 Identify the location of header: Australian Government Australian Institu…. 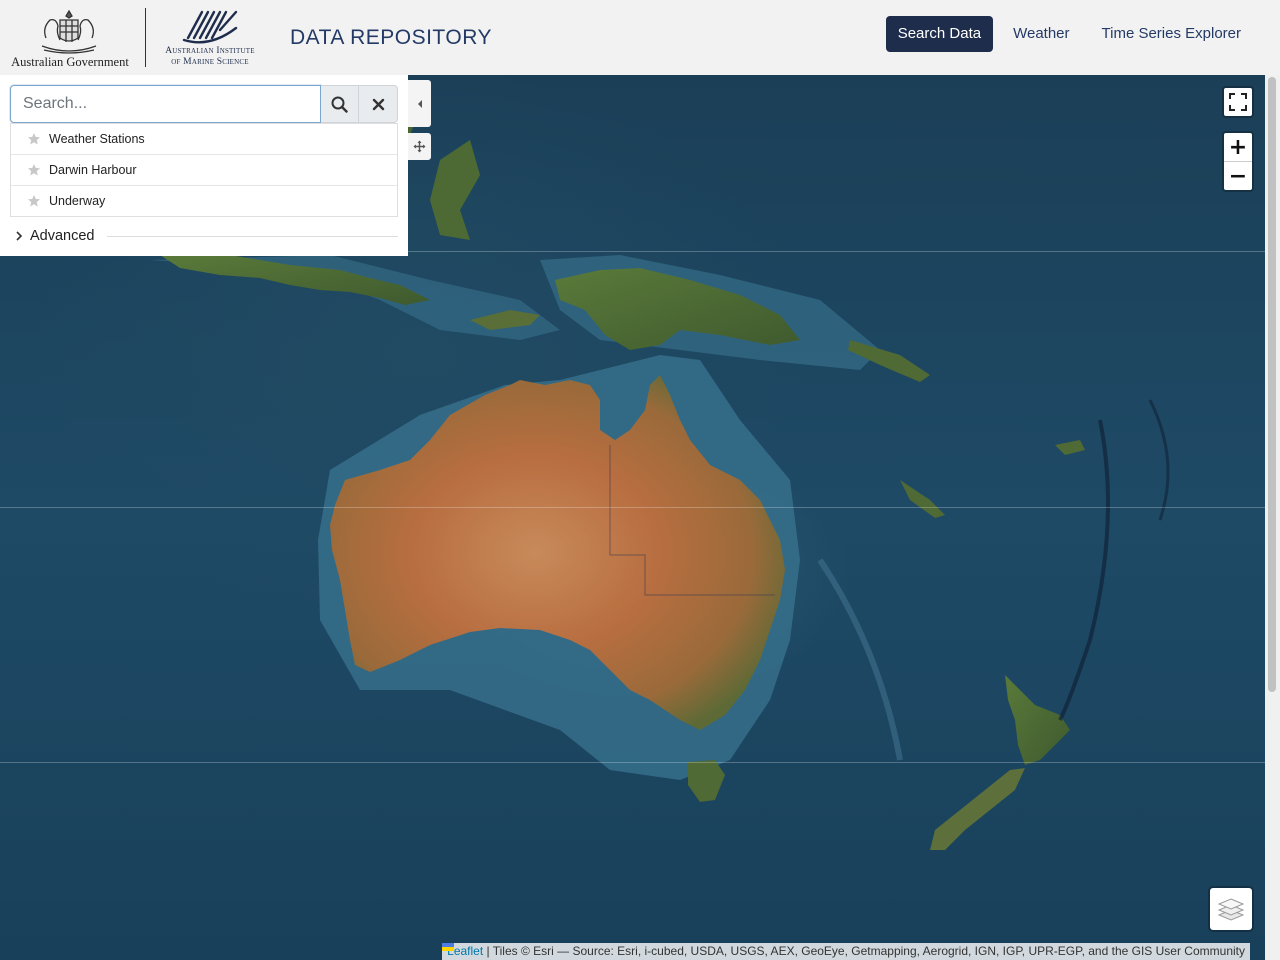
(640, 37).